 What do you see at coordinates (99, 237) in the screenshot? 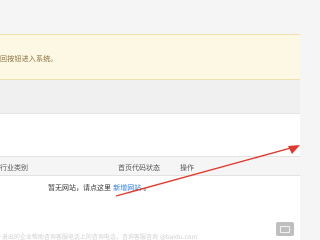
I see `footer-text: ·退出的企业帮助咨询客服电话上的咨询电话，咨询客服咨询 @baidu.com` at bounding box center [99, 237].